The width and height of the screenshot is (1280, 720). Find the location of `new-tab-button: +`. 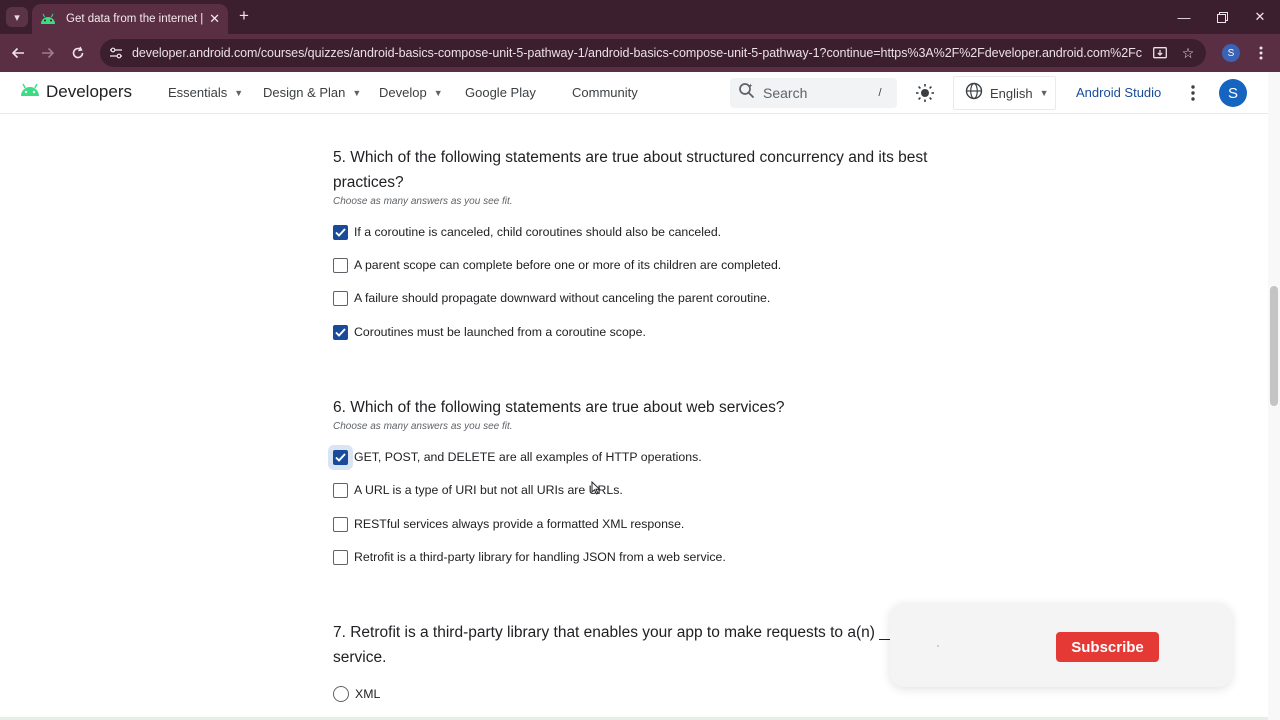

new-tab-button: + is located at coordinates (244, 16).